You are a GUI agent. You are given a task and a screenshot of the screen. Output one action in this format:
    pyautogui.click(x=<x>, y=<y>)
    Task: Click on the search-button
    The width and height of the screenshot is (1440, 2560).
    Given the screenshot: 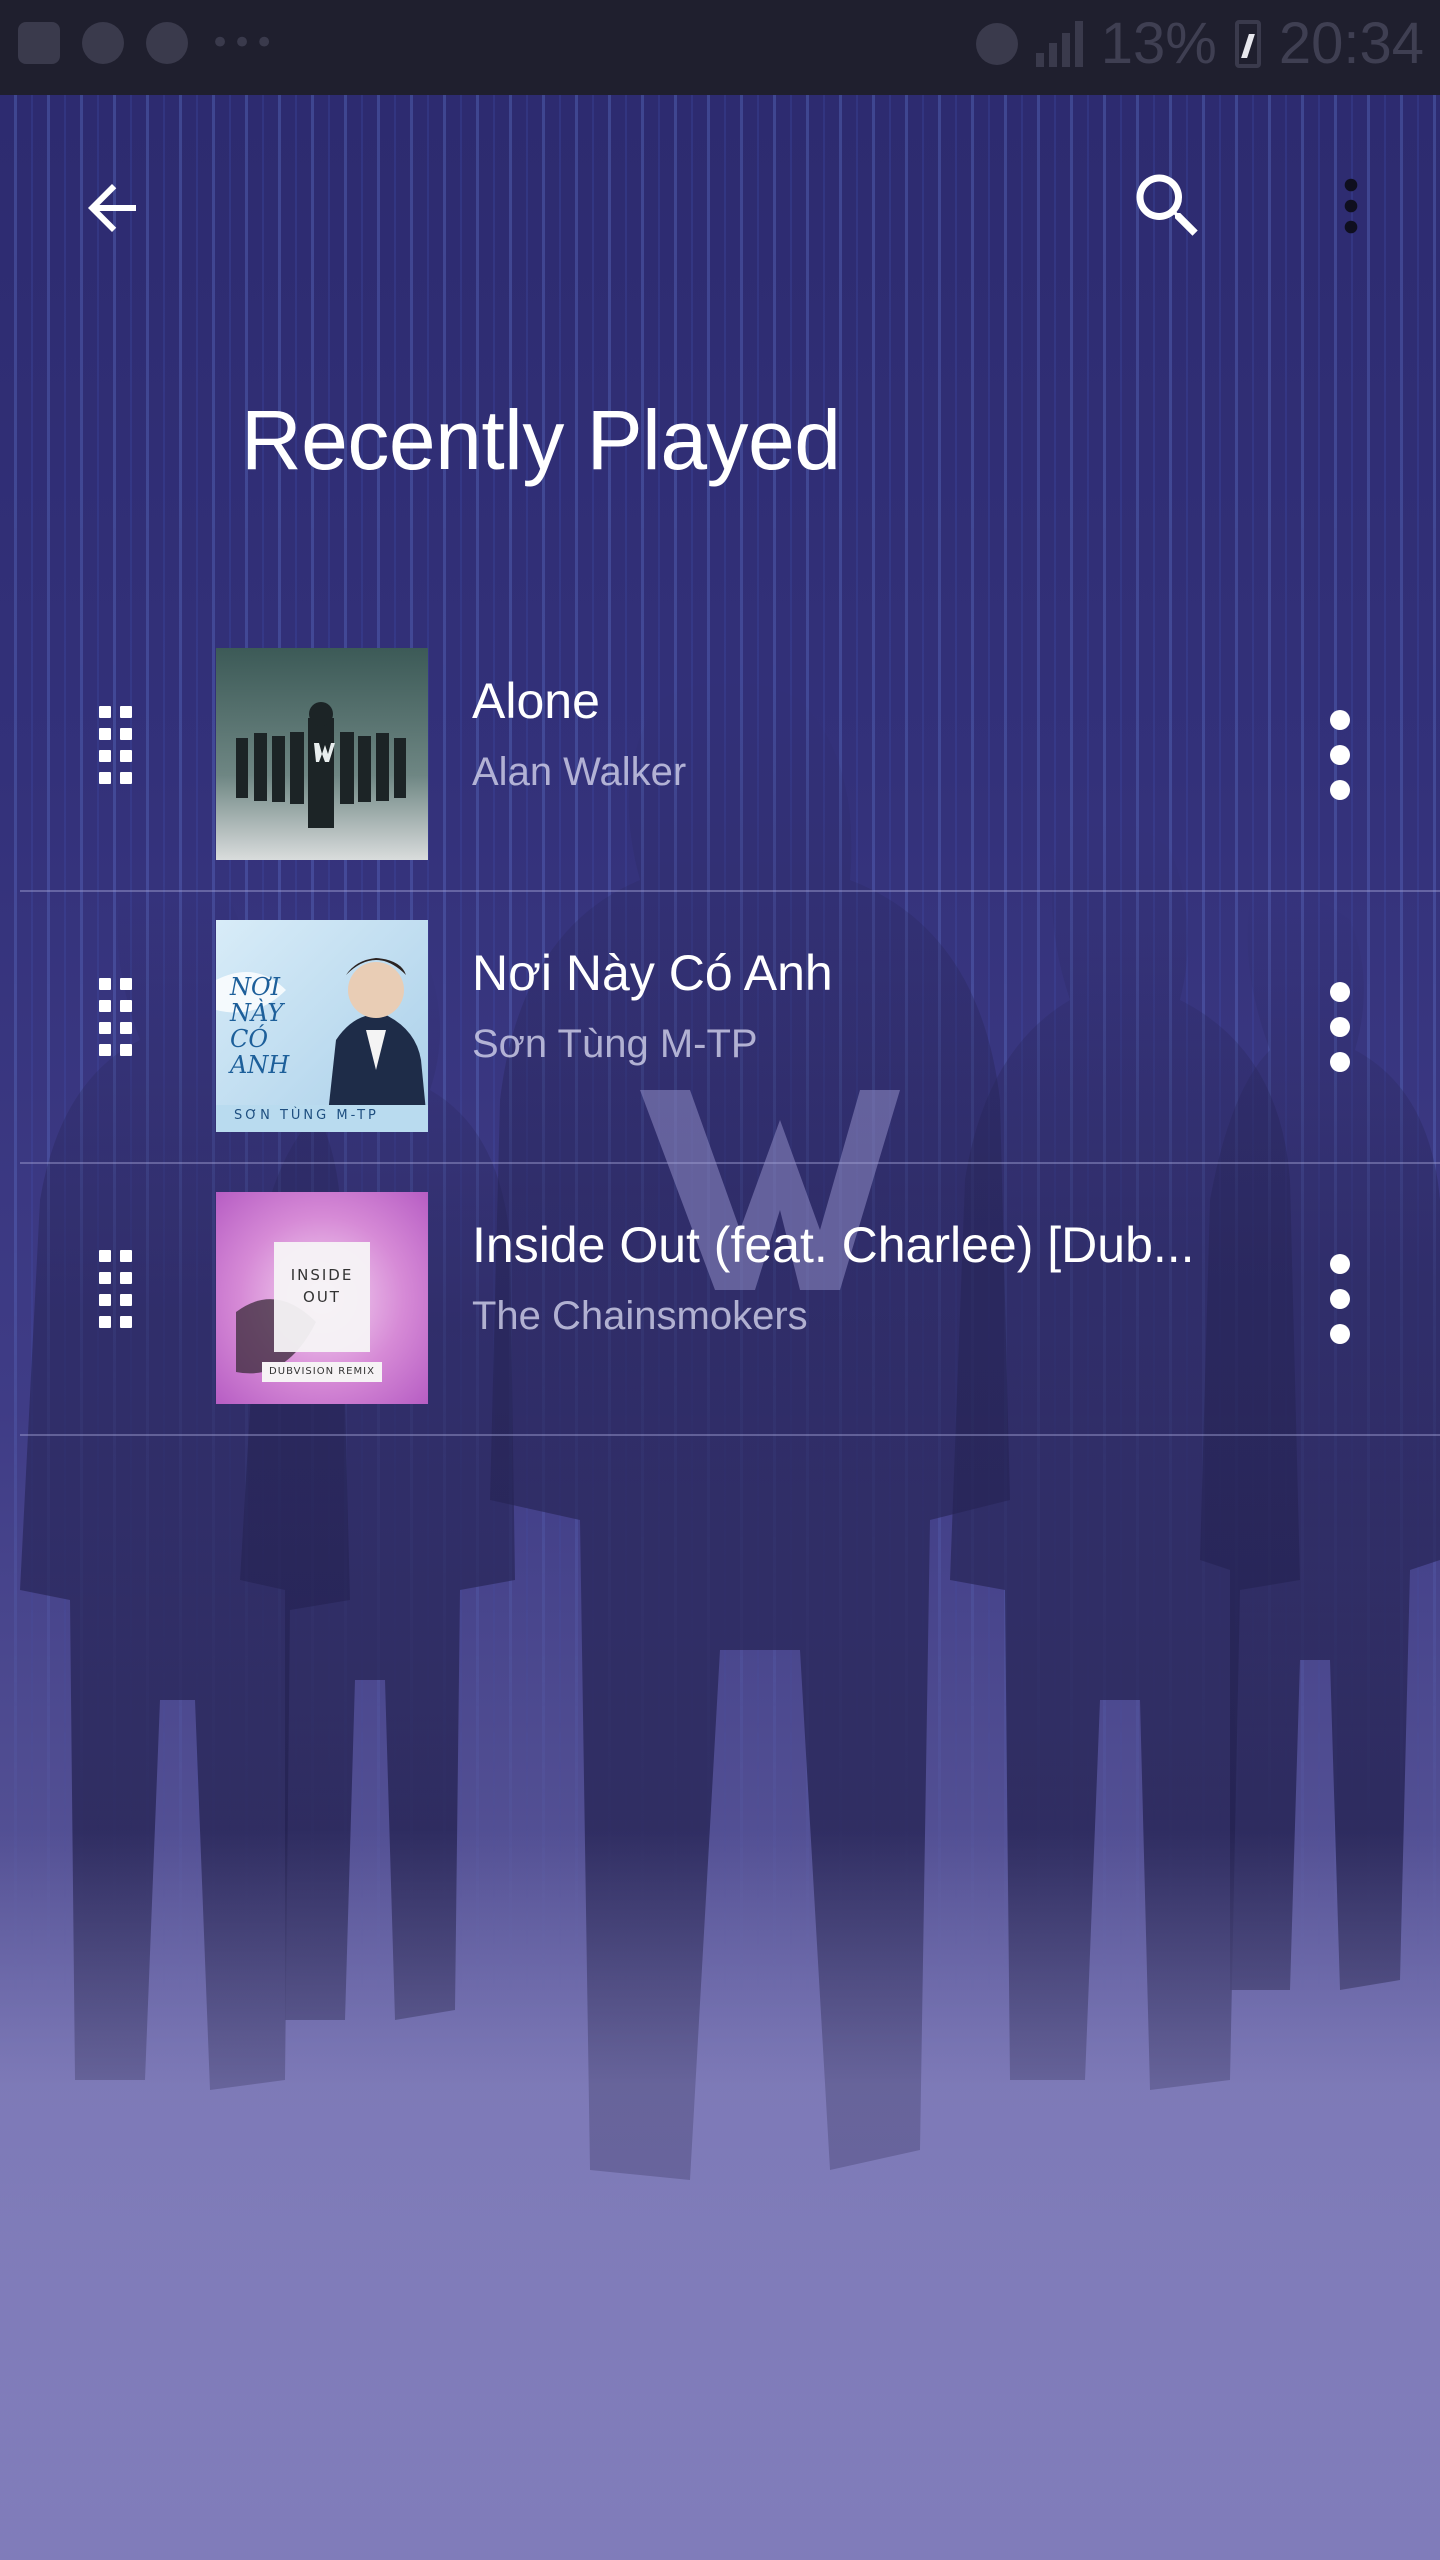 What is the action you would take?
    pyautogui.click(x=1168, y=206)
    